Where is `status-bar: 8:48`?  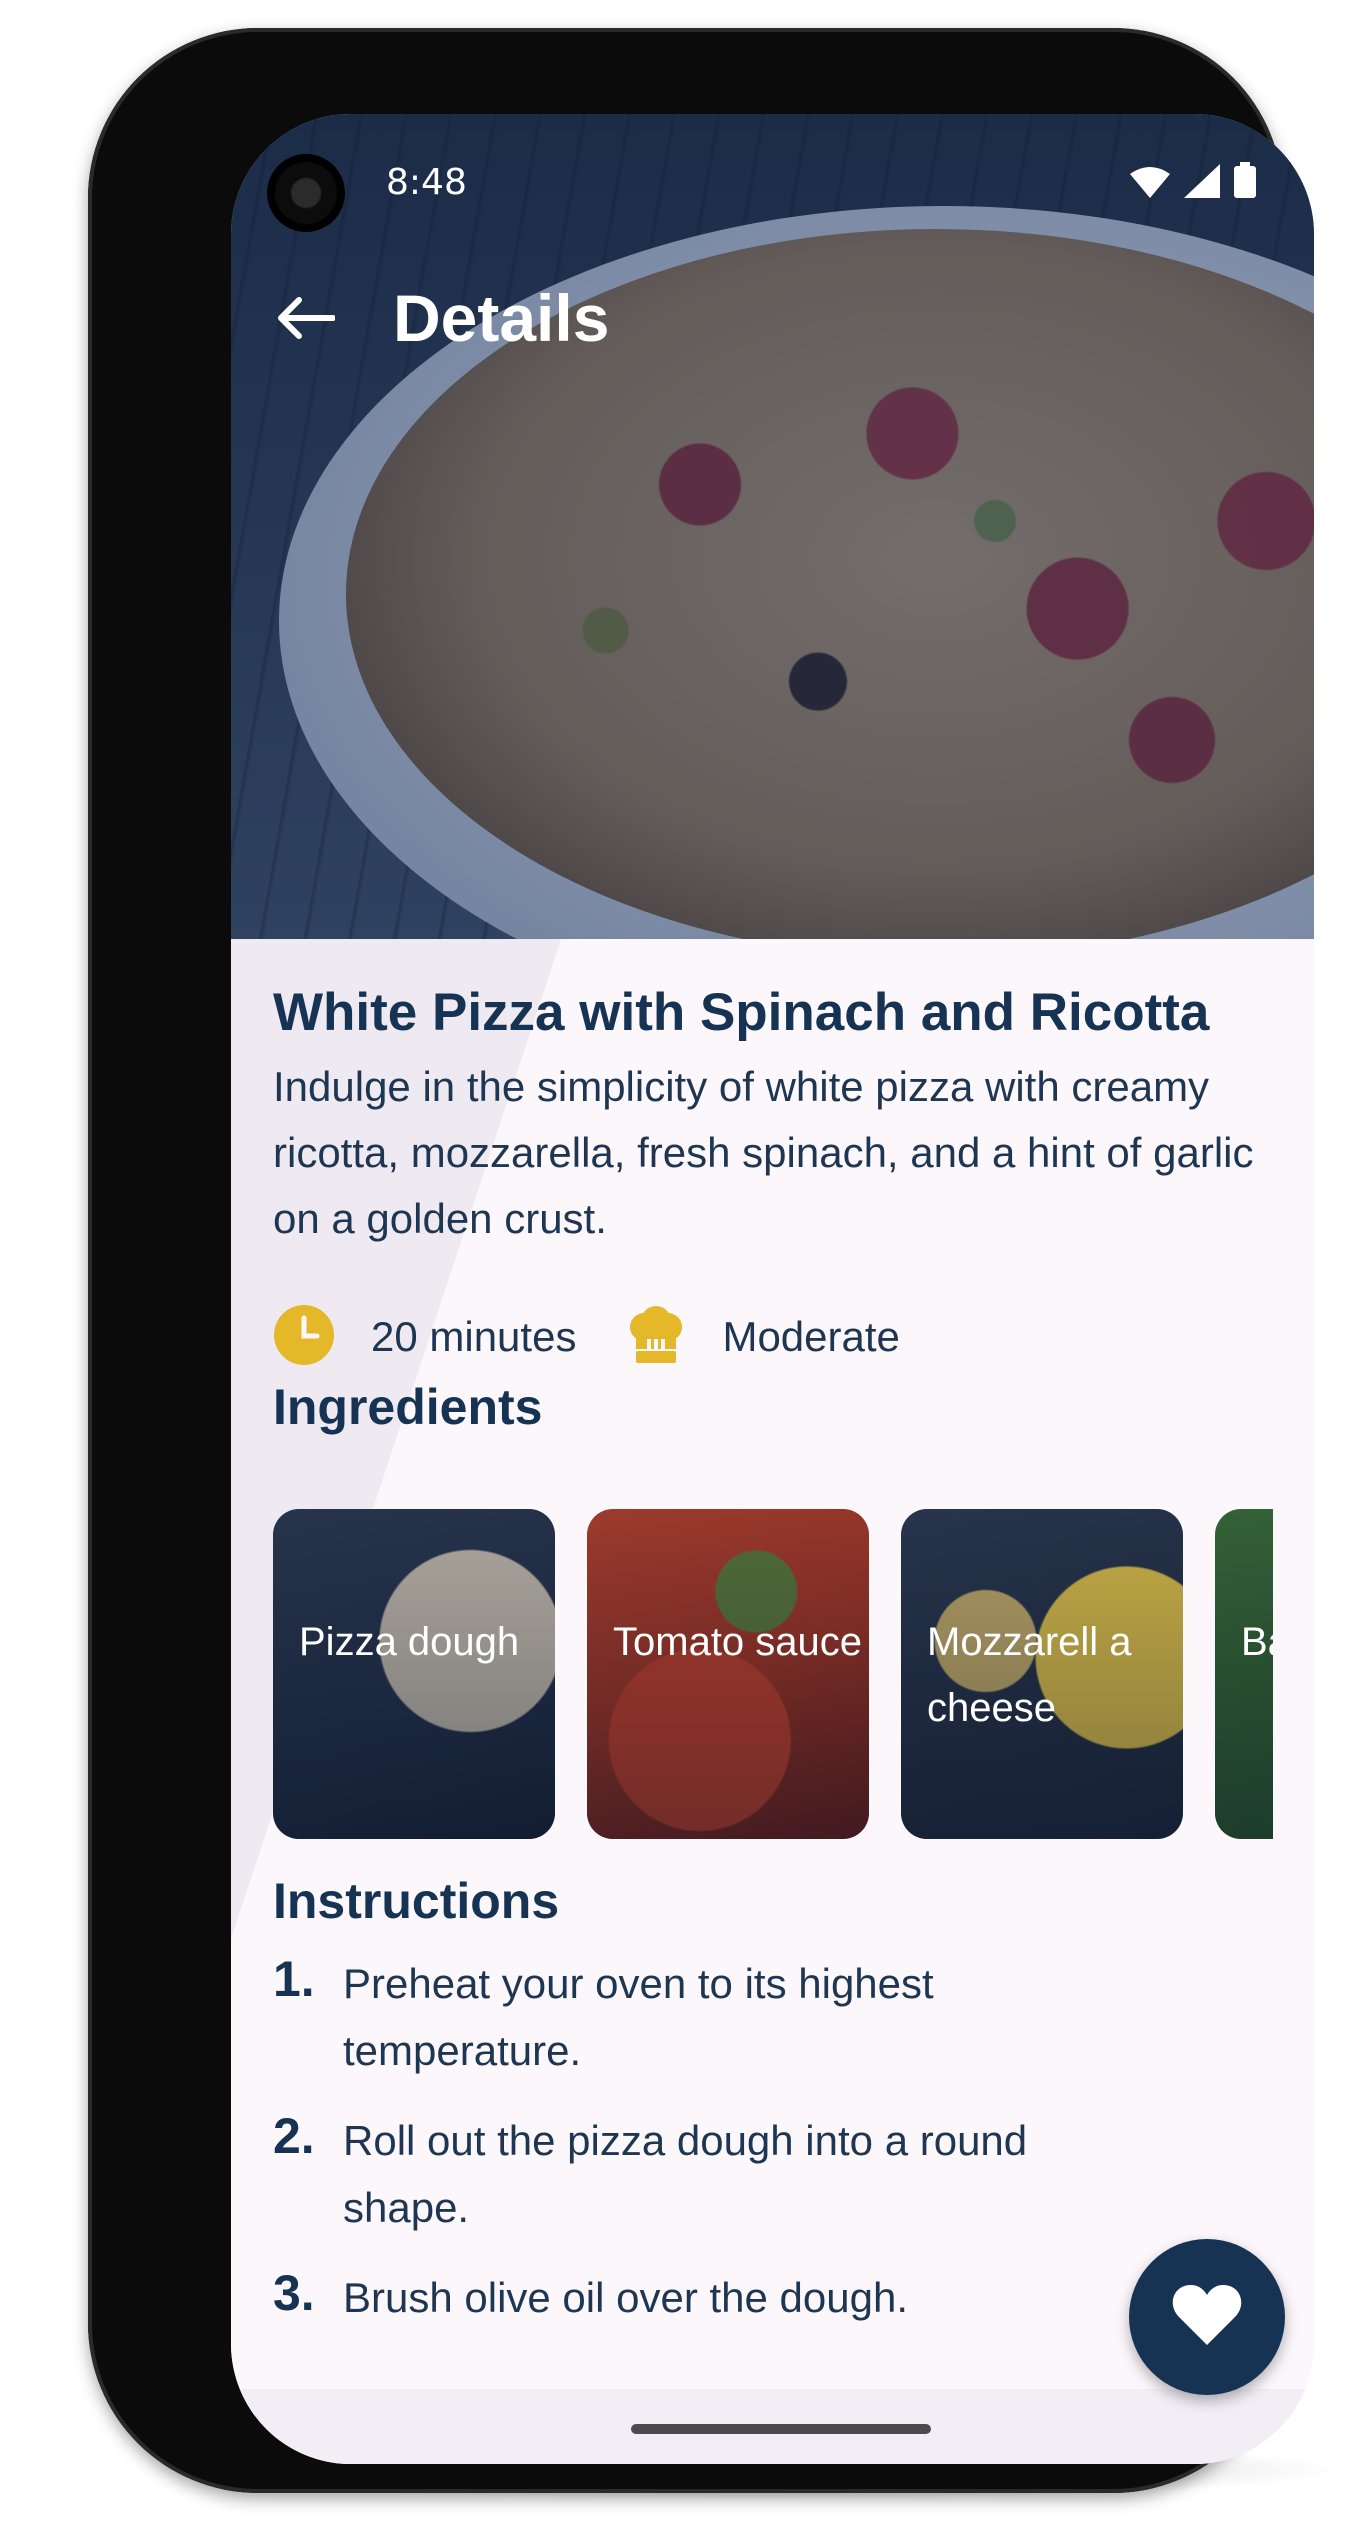
status-bar: 8:48 is located at coordinates (772, 173).